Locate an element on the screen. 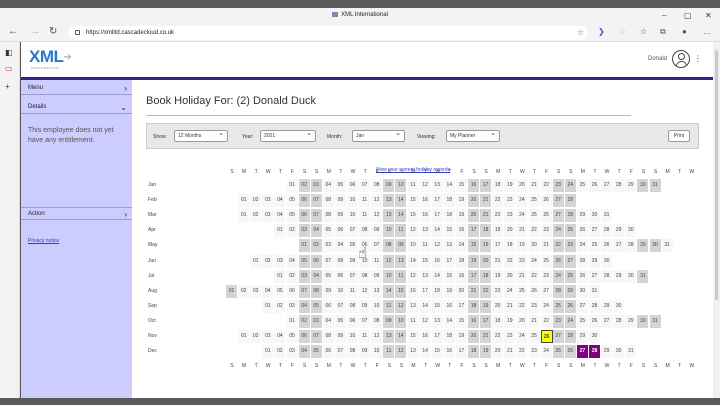  page-scrollbar is located at coordinates (716, 220).